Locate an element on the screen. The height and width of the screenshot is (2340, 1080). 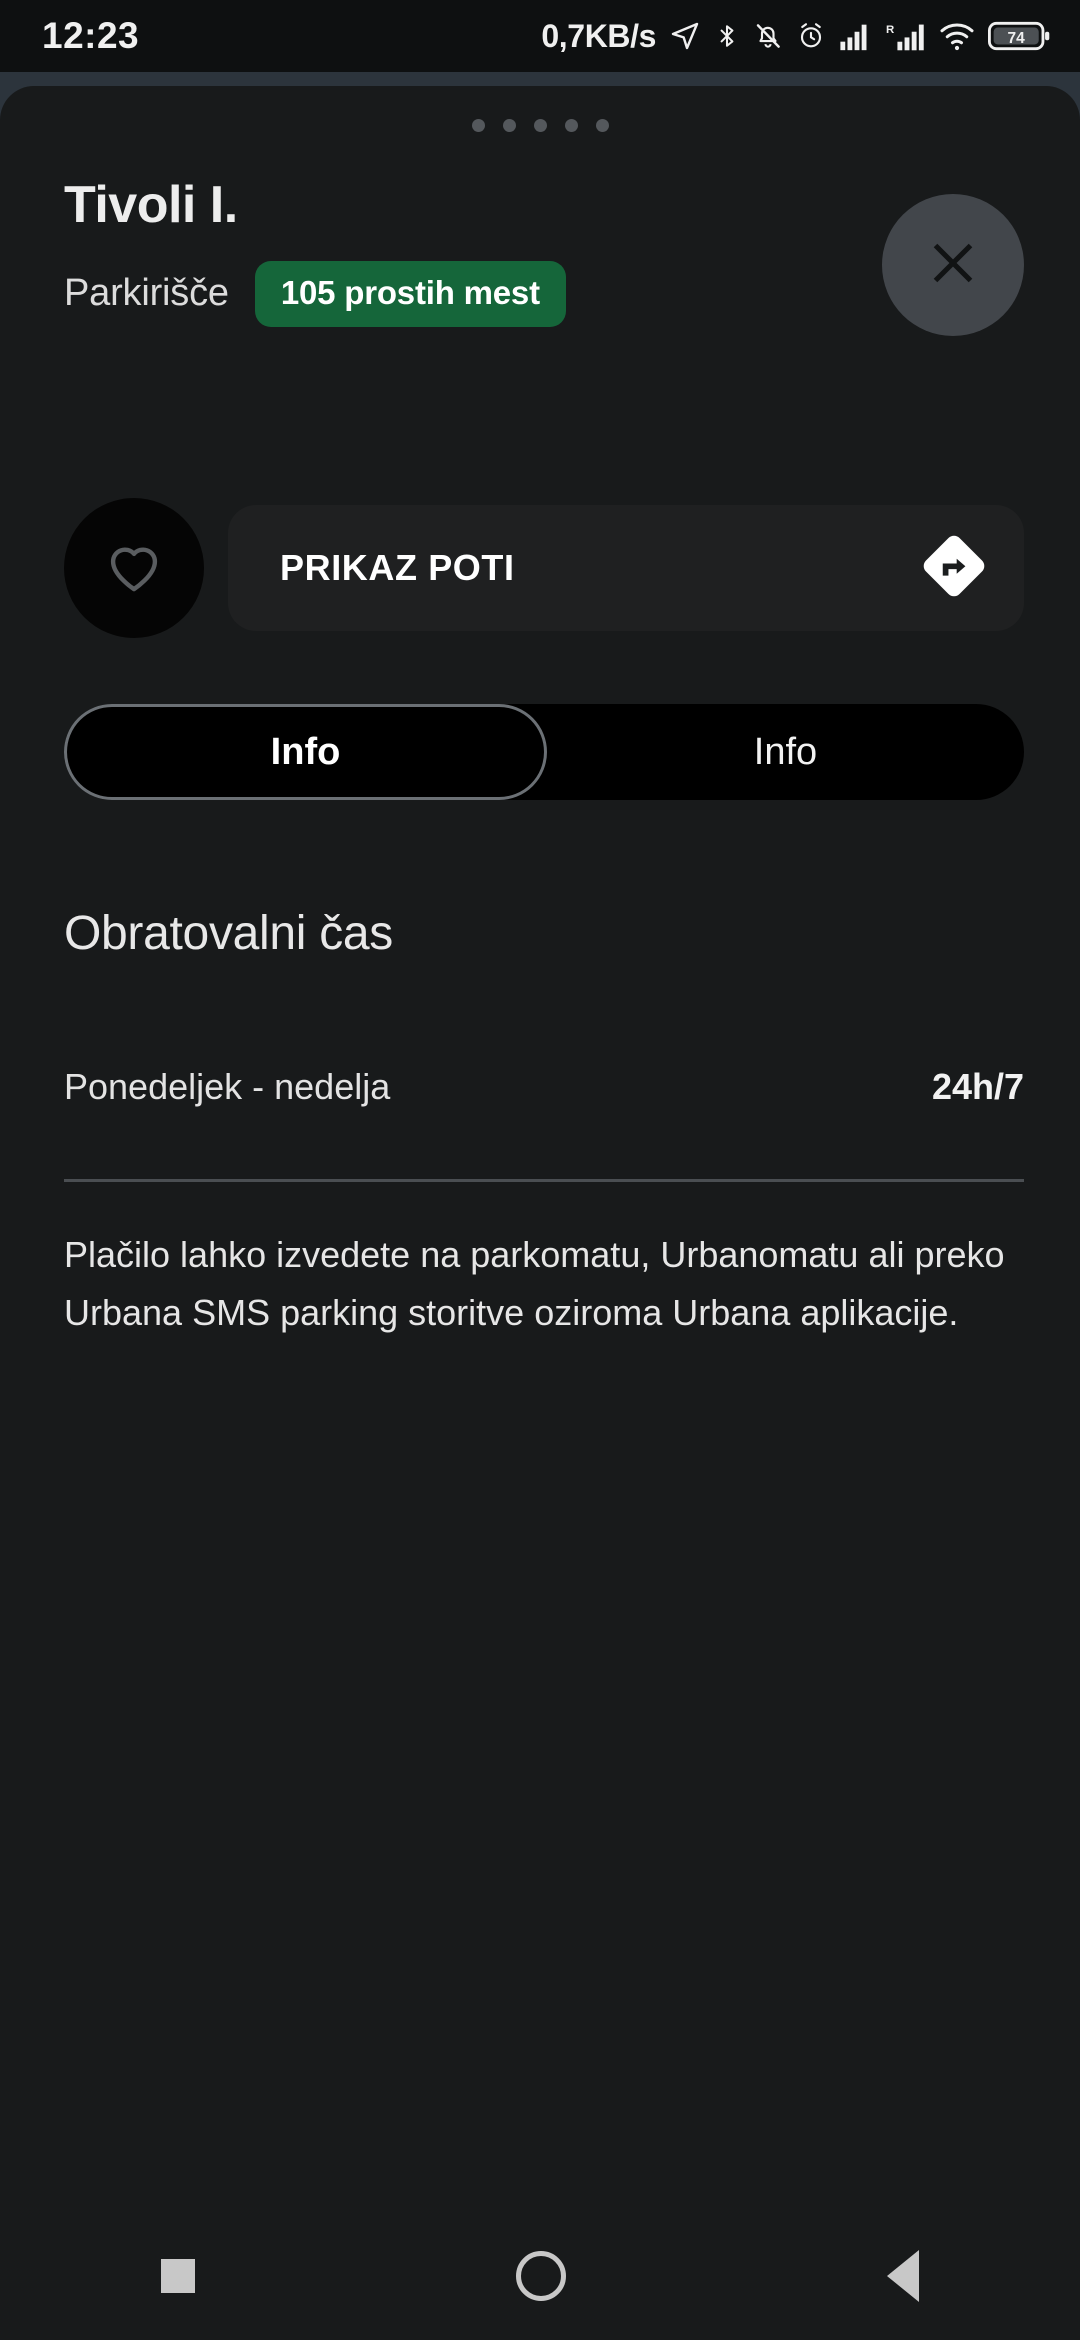
android-navigation-bar is located at coordinates (540, 2276).